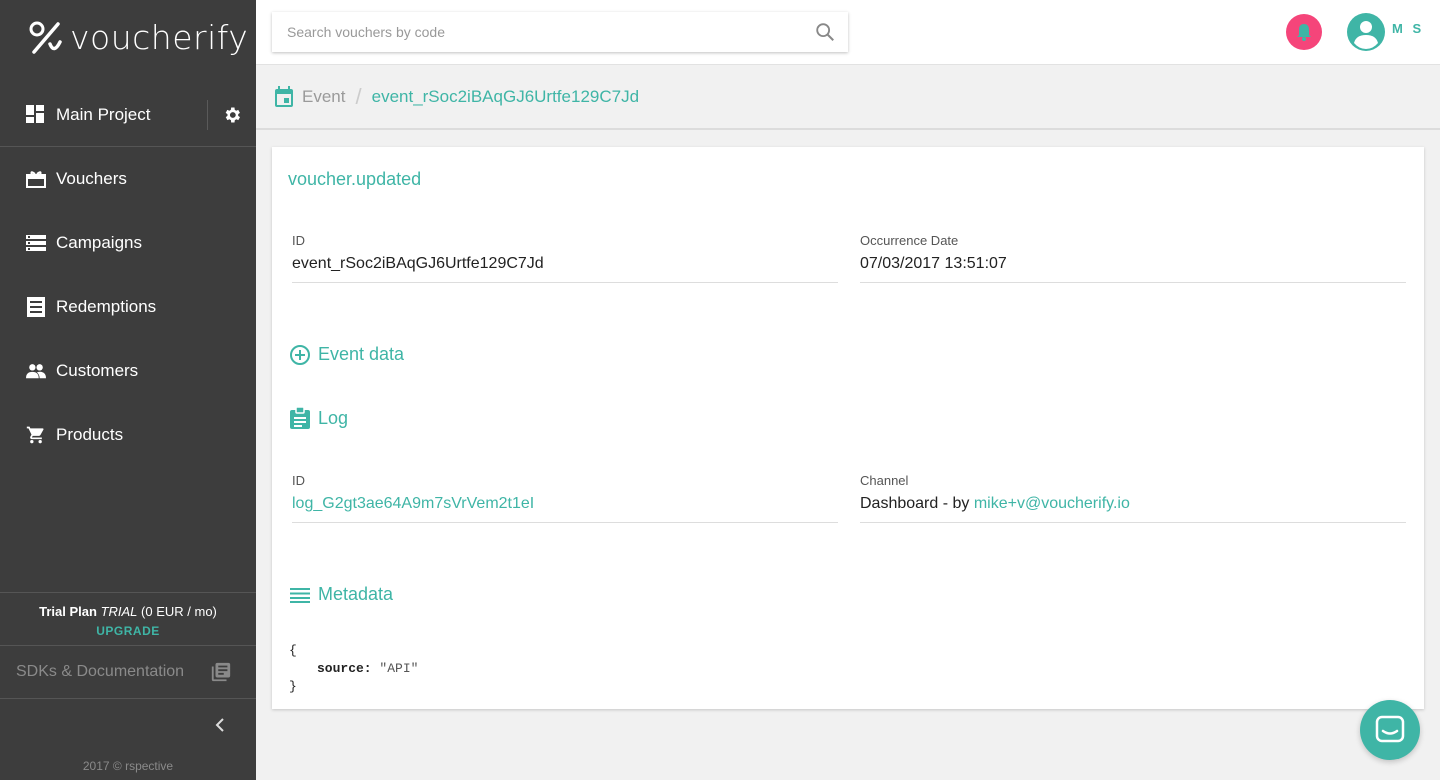  What do you see at coordinates (36, 243) in the screenshot?
I see `list-icon` at bounding box center [36, 243].